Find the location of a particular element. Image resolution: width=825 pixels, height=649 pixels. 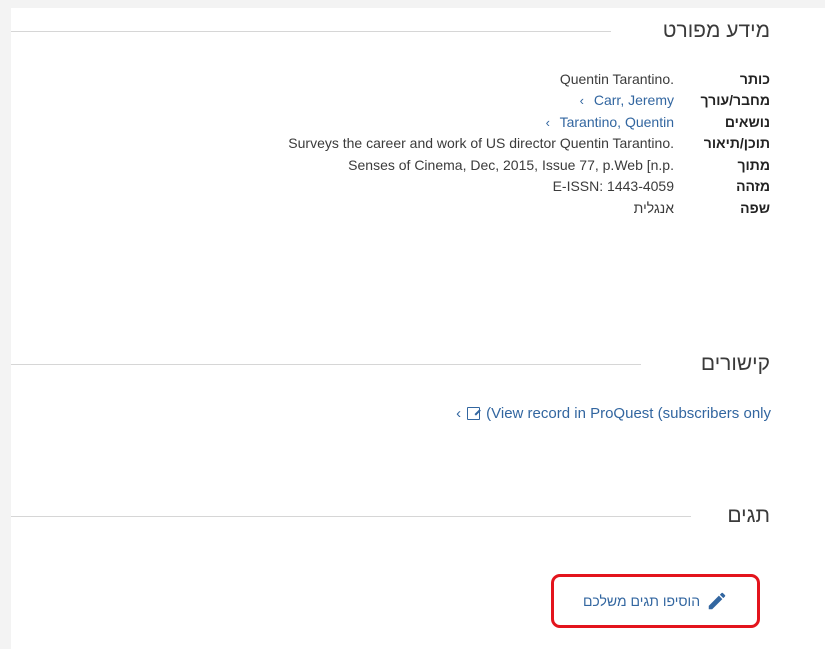

detail-label: כותר is located at coordinates (754, 78).